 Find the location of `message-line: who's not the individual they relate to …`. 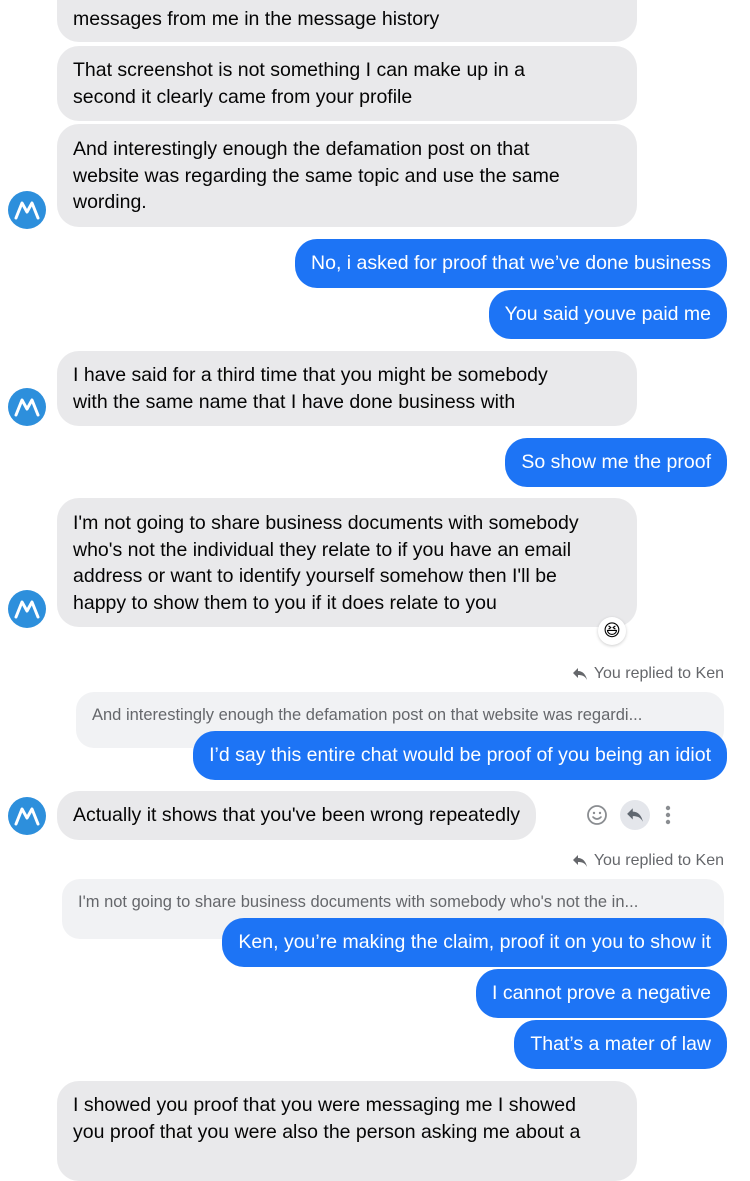

message-line: who's not the individual they relate to … is located at coordinates (322, 549).